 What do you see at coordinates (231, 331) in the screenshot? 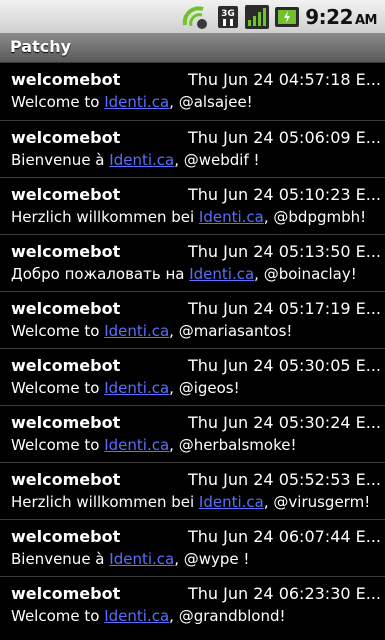
I see `post-text-suffix: , @mariasantos!` at bounding box center [231, 331].